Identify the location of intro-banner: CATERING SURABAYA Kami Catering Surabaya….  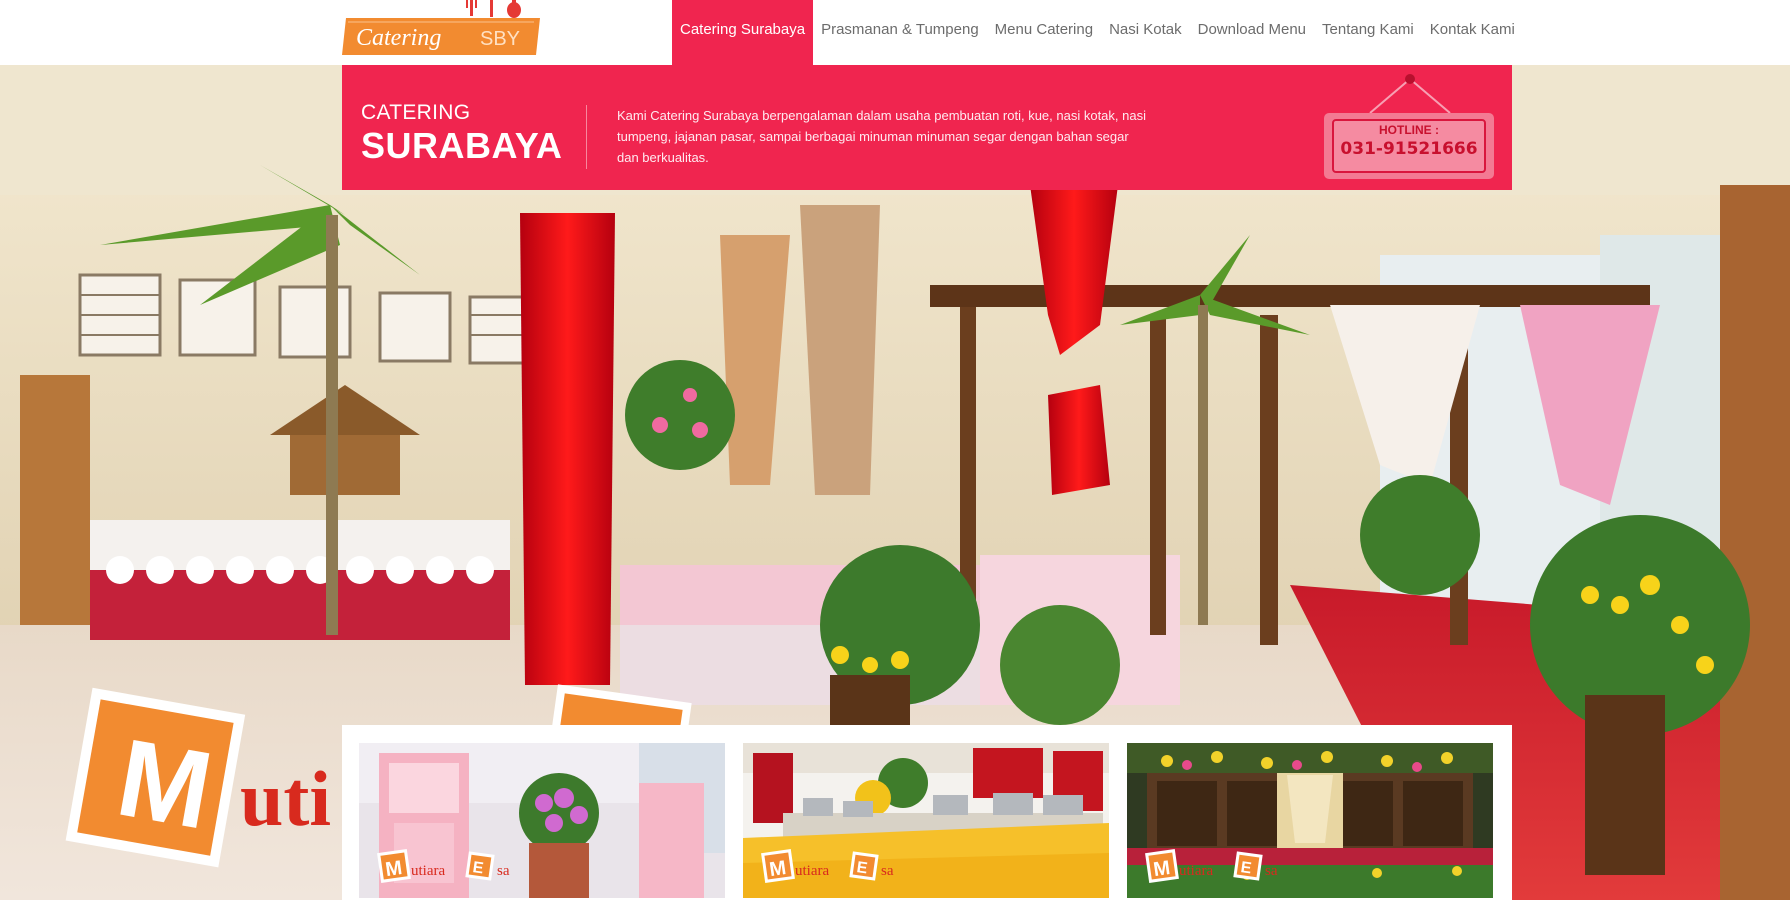
(927, 127).